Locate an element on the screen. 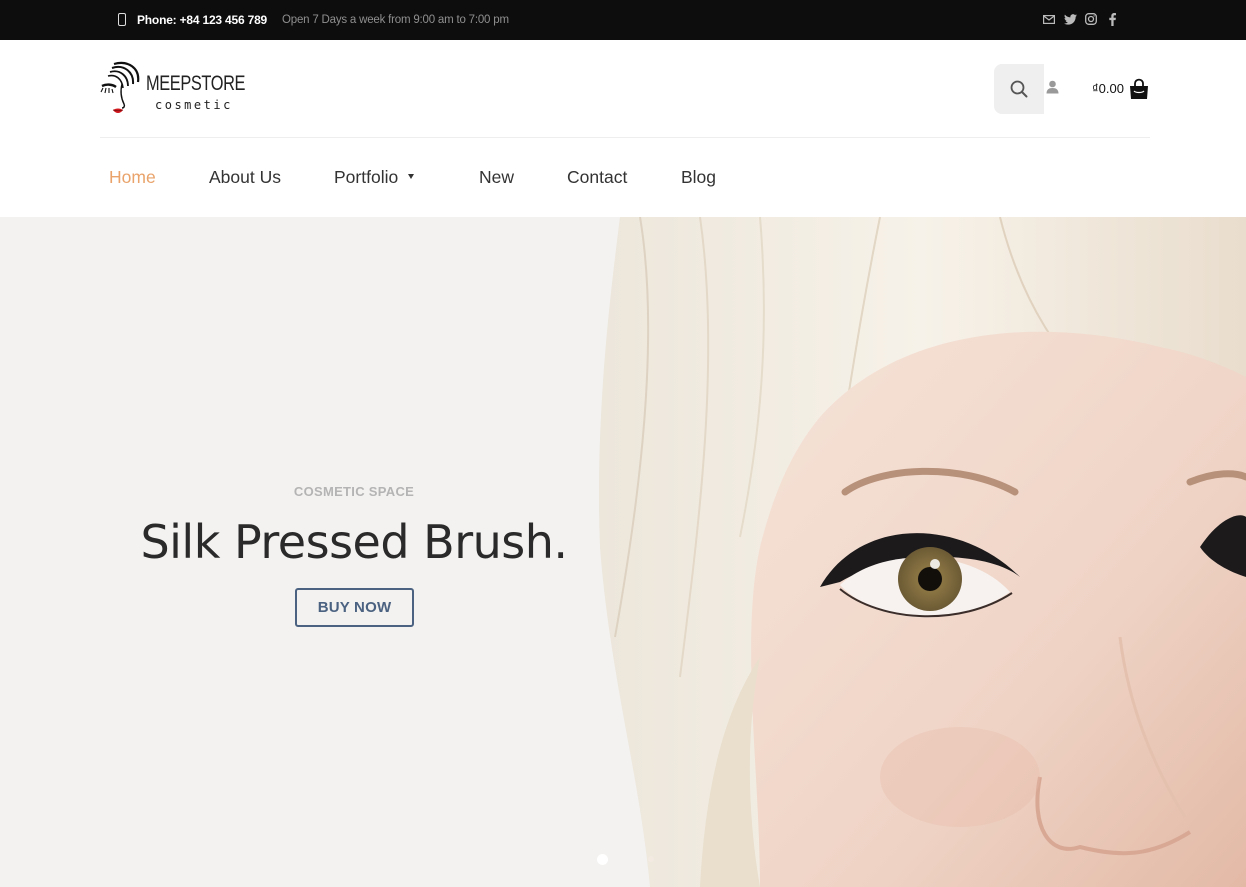  site-logo: MEEPSTORE cosmetic is located at coordinates (172, 89).